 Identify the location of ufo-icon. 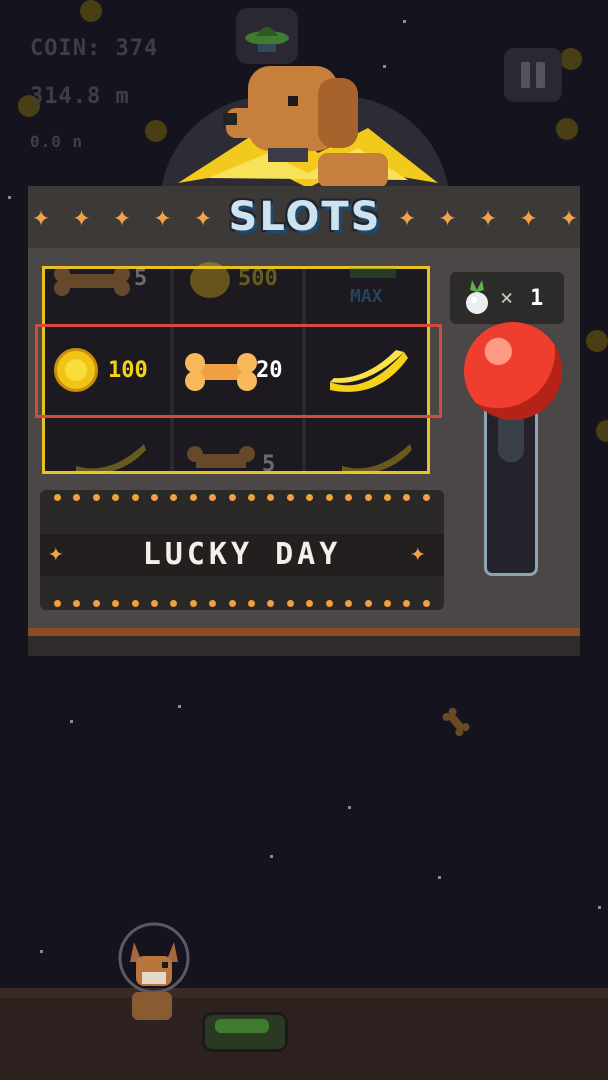
(267, 39).